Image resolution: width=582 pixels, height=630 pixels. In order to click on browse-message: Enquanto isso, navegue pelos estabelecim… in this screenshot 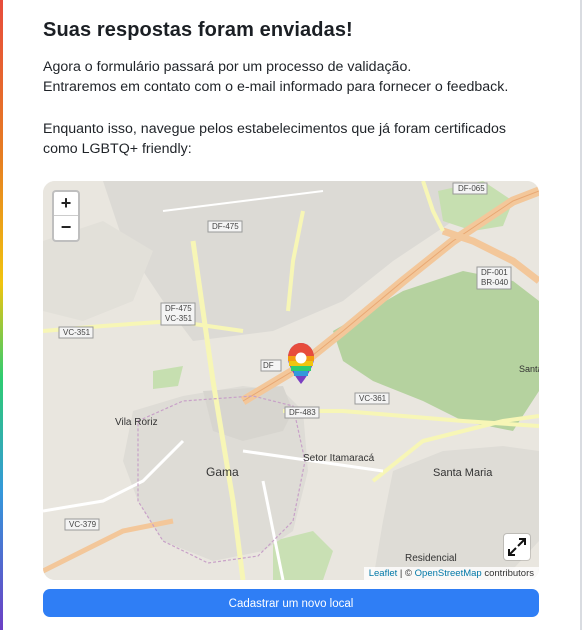, I will do `click(274, 129)`.